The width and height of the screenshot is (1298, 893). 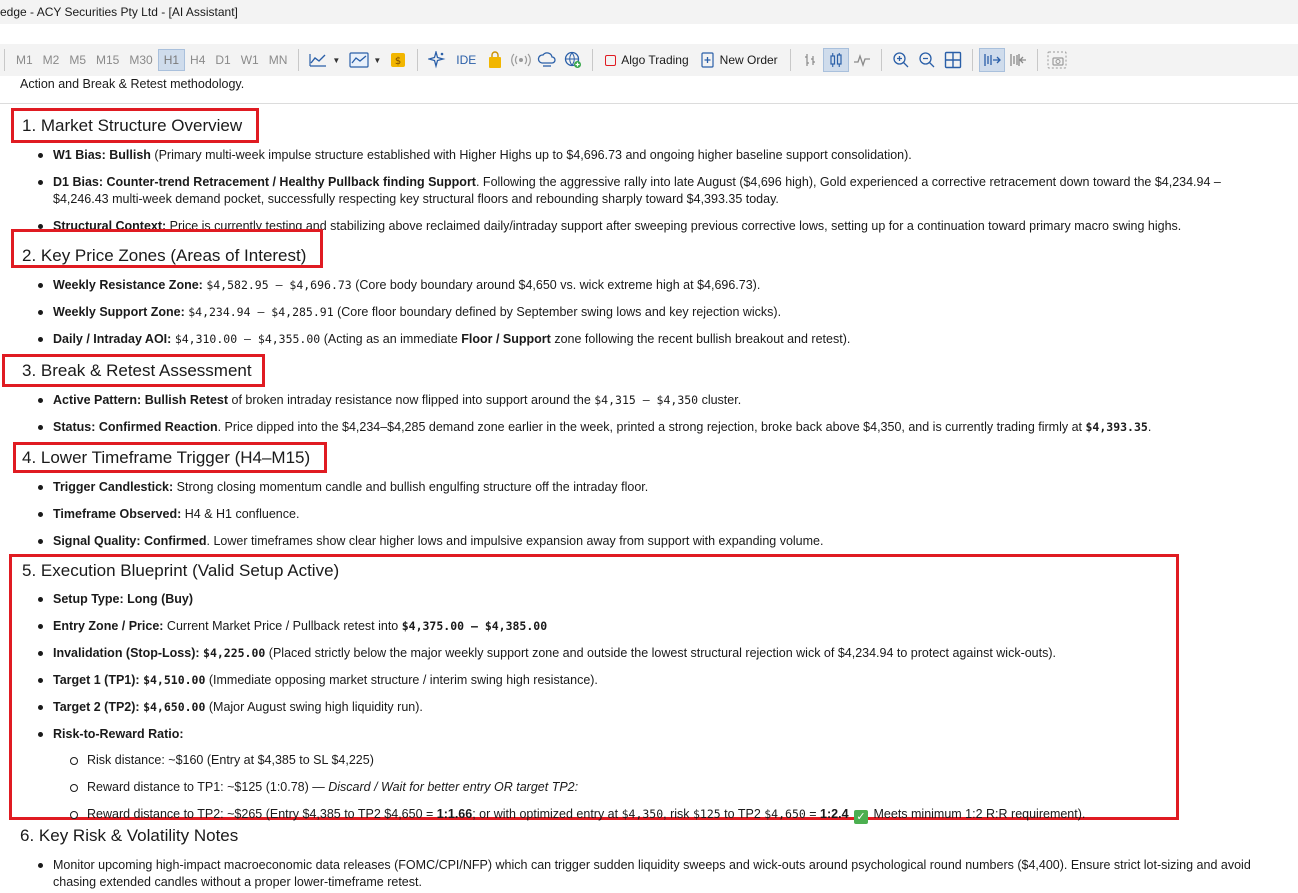 I want to click on tile-windows-icon, so click(x=953, y=60).